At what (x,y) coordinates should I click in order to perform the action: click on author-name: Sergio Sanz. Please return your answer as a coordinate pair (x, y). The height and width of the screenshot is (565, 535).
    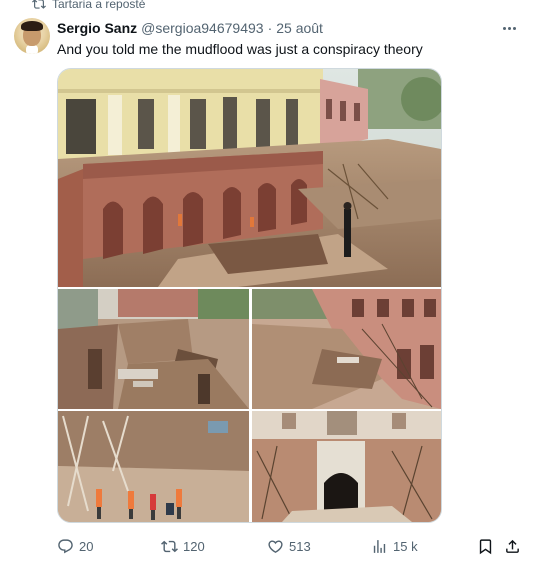
    Looking at the image, I should click on (97, 28).